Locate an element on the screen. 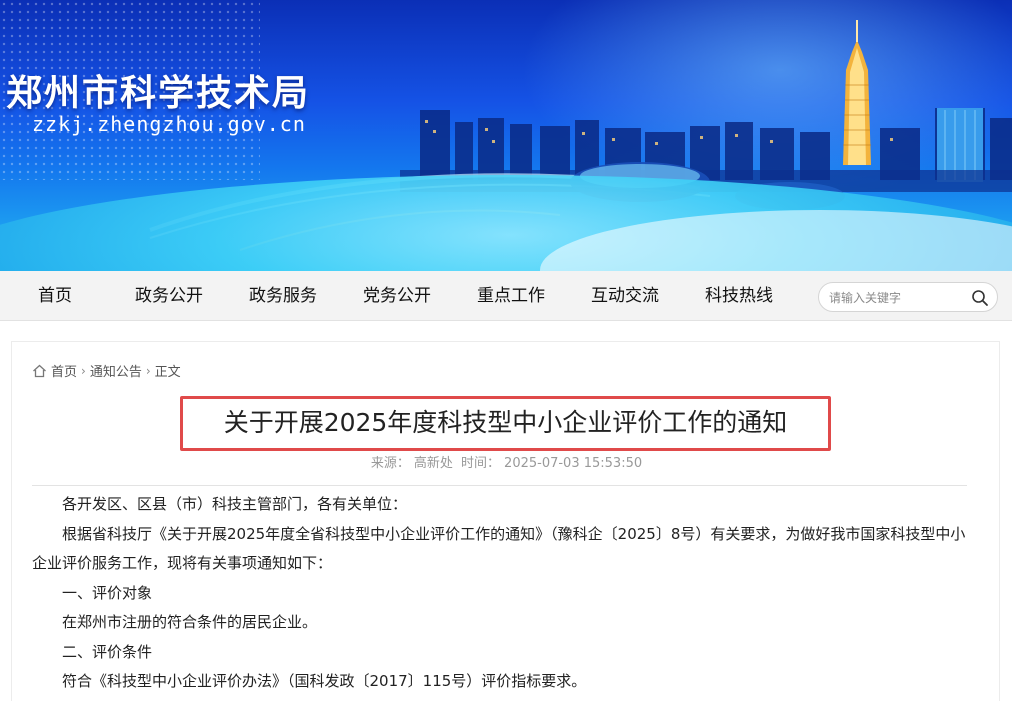  title-highlight-box: 关于开展2025年度科技型中小企业评价工作的通知 is located at coordinates (505, 423).